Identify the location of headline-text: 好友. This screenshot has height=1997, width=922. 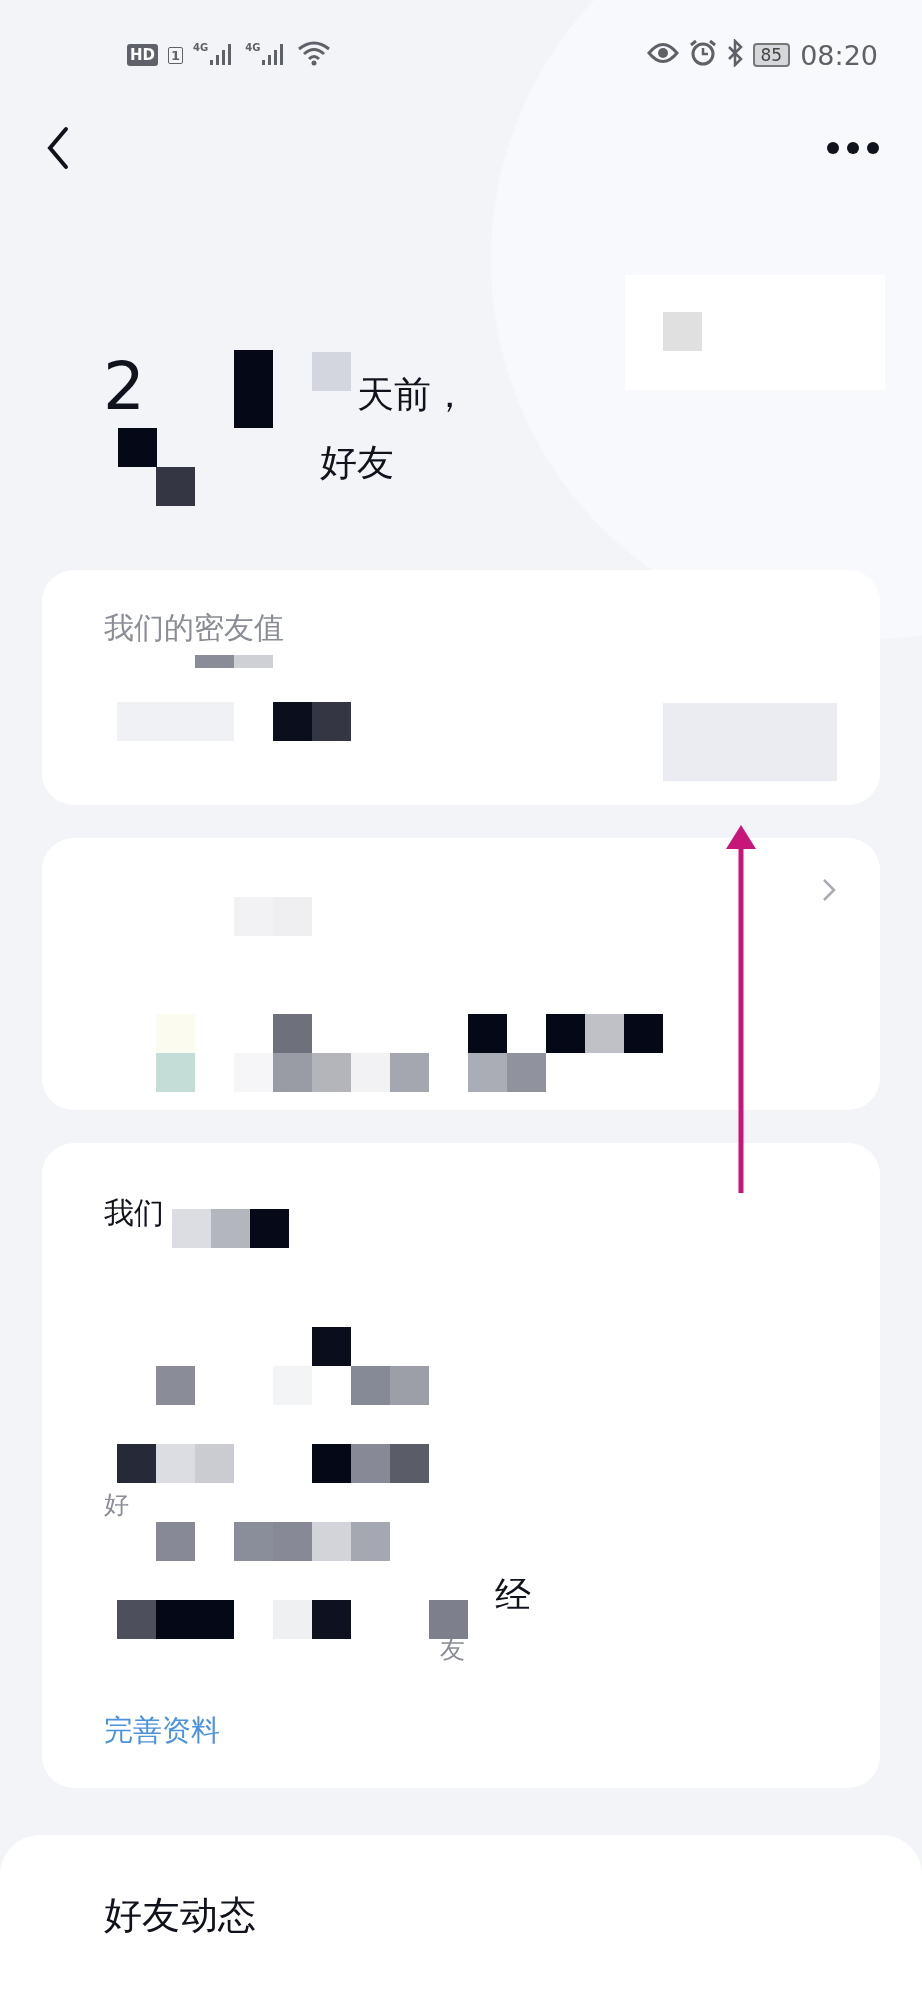
(357, 462).